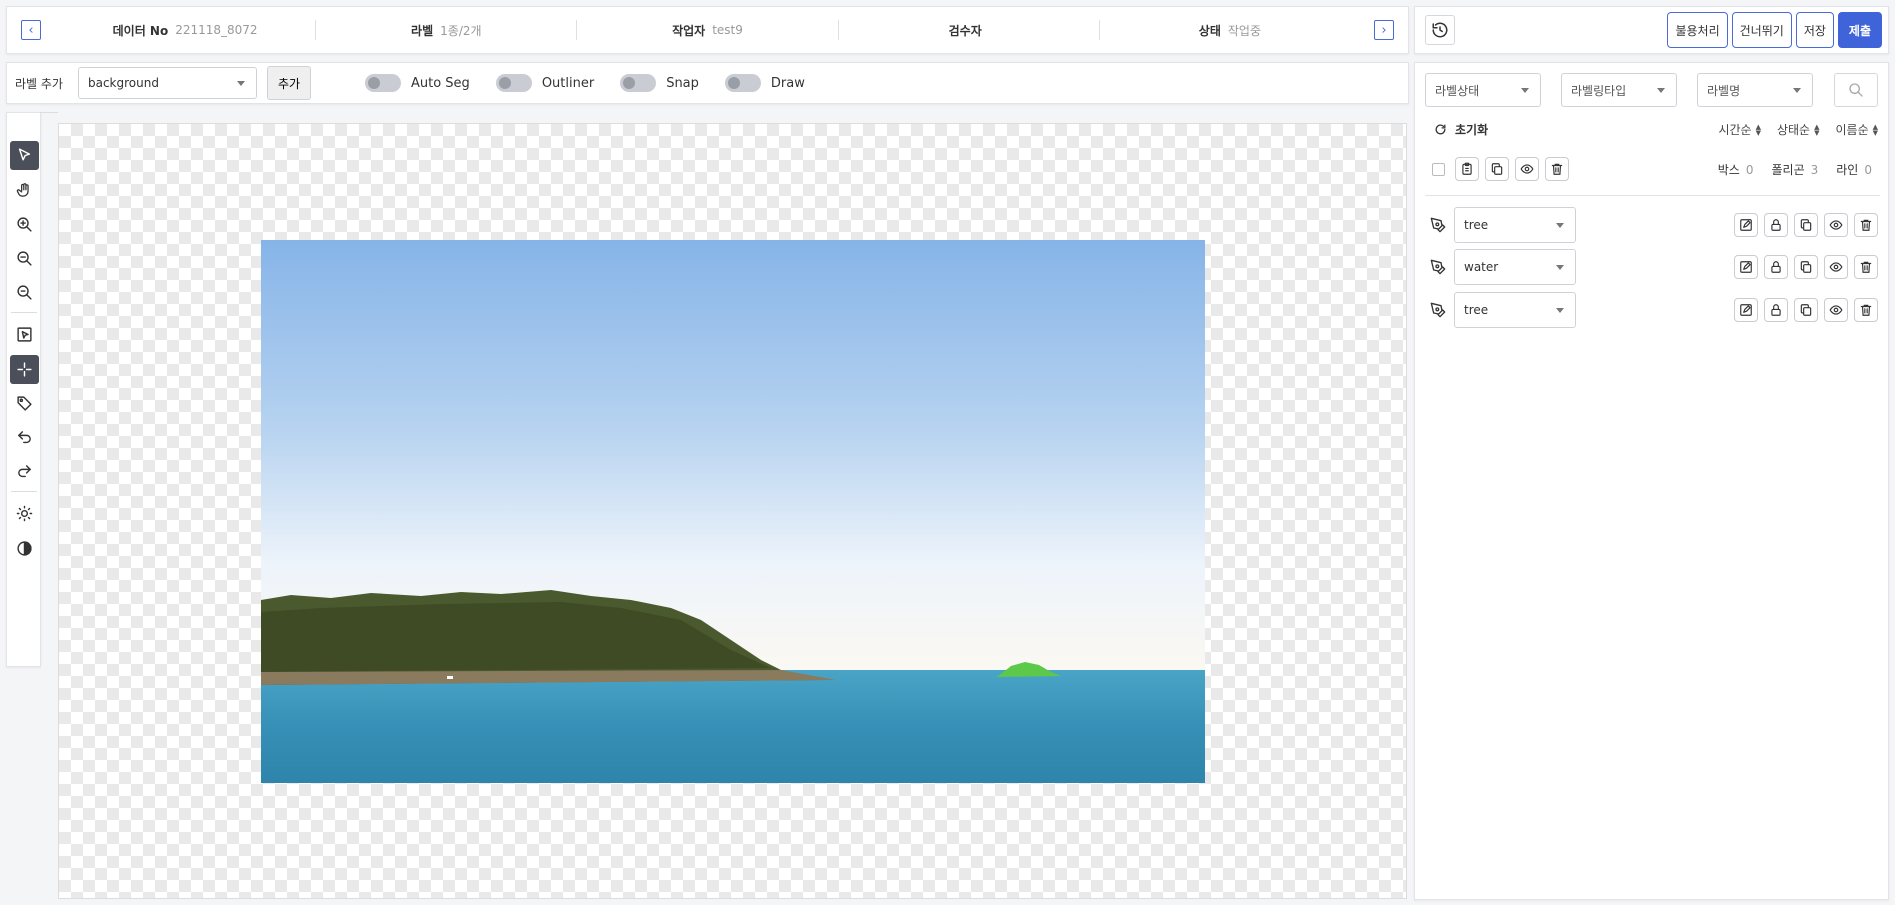  What do you see at coordinates (638, 83) in the screenshot?
I see `snap-switch` at bounding box center [638, 83].